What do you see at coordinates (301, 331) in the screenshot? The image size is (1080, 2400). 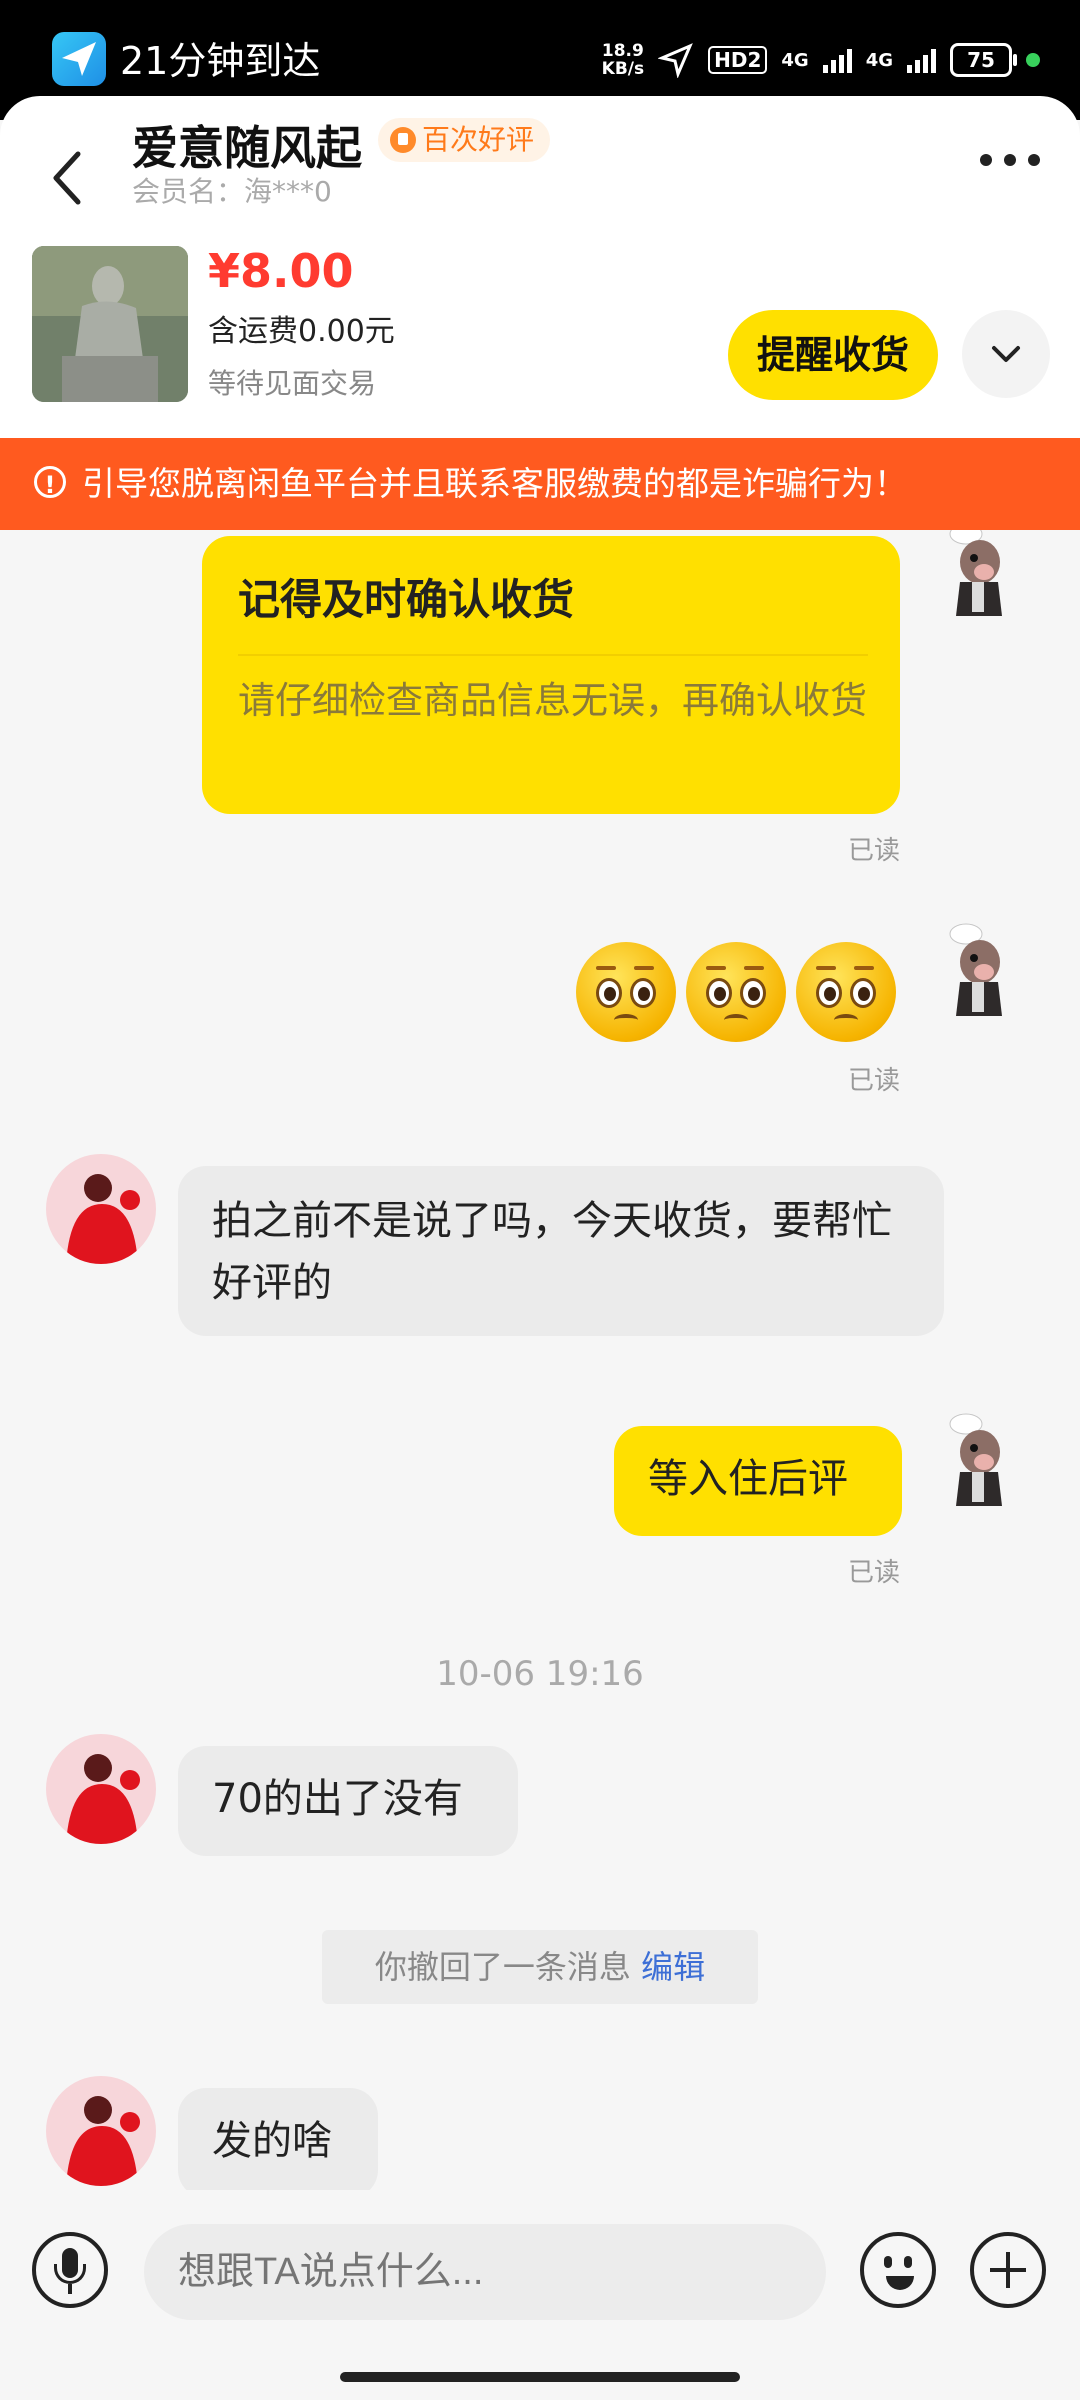 I see `shipping-fee: 含运费0.00元` at bounding box center [301, 331].